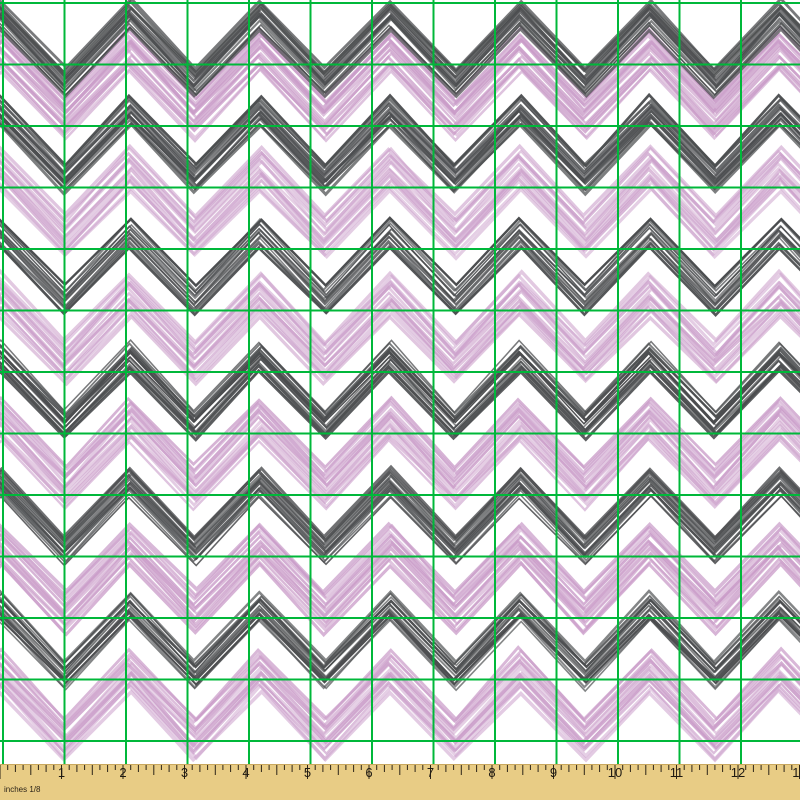 The width and height of the screenshot is (800, 800). What do you see at coordinates (615, 772) in the screenshot?
I see `ruler-number: 10` at bounding box center [615, 772].